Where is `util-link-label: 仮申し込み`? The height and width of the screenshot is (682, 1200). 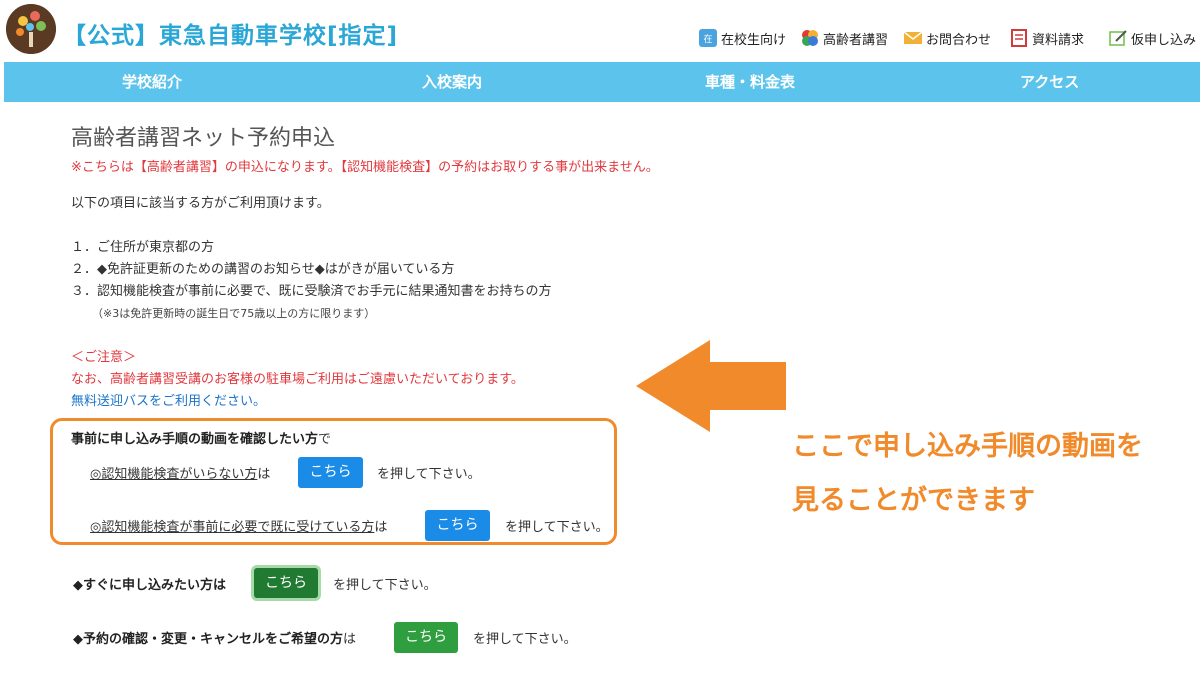 util-link-label: 仮申し込み is located at coordinates (1164, 40).